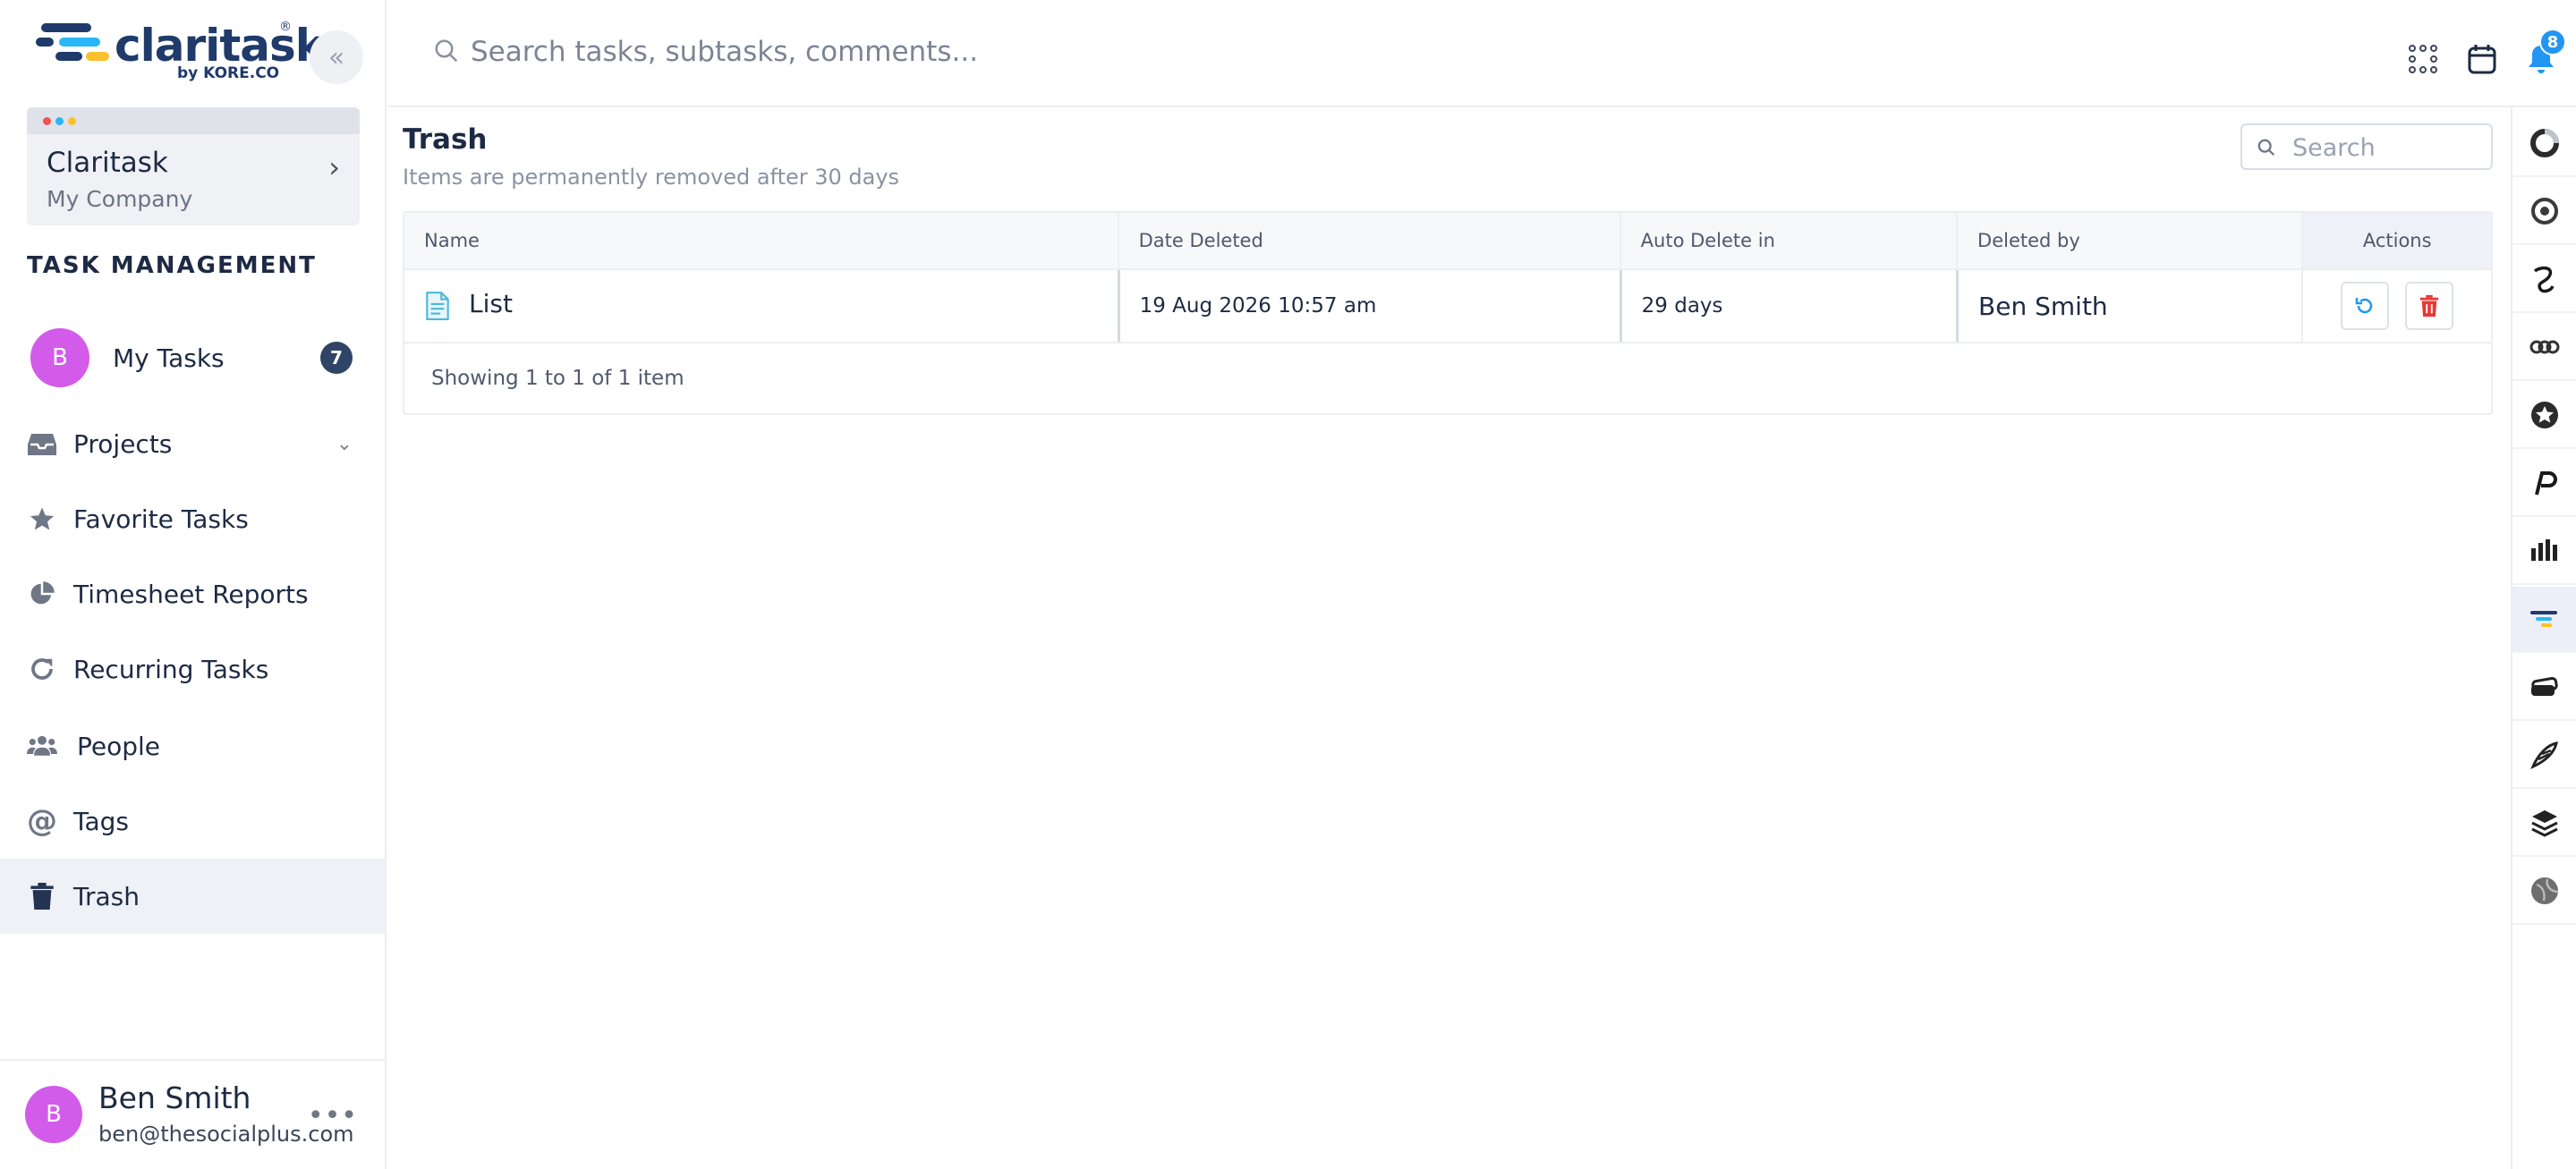 Image resolution: width=2576 pixels, height=1169 pixels. I want to click on calendar-icon, so click(2482, 59).